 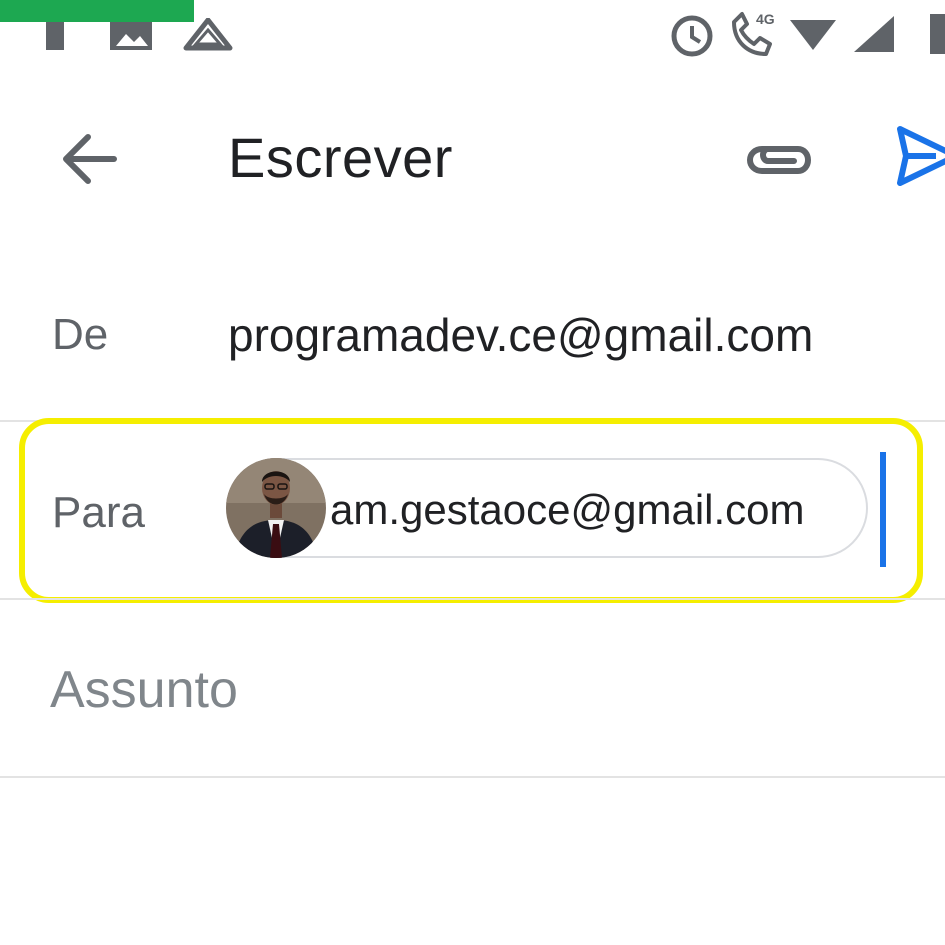 I want to click on send-icon, so click(x=920, y=156).